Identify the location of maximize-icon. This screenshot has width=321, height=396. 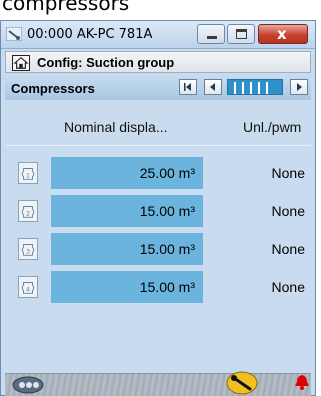
(241, 34).